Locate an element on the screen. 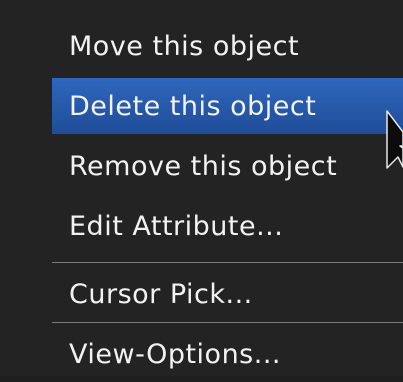 The height and width of the screenshot is (382, 403). menu-item-label: Delete this object is located at coordinates (193, 106).